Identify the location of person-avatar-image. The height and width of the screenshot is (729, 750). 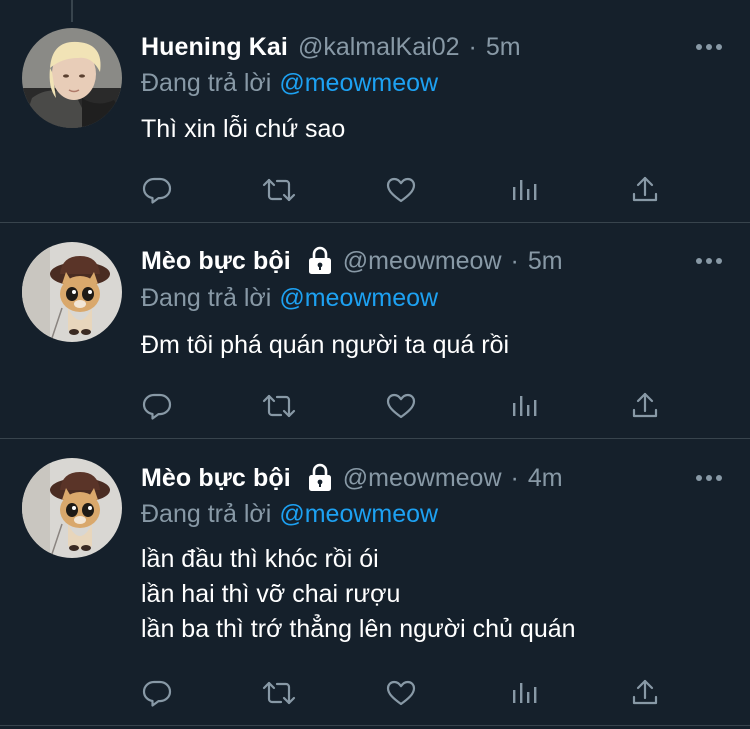
(72, 78).